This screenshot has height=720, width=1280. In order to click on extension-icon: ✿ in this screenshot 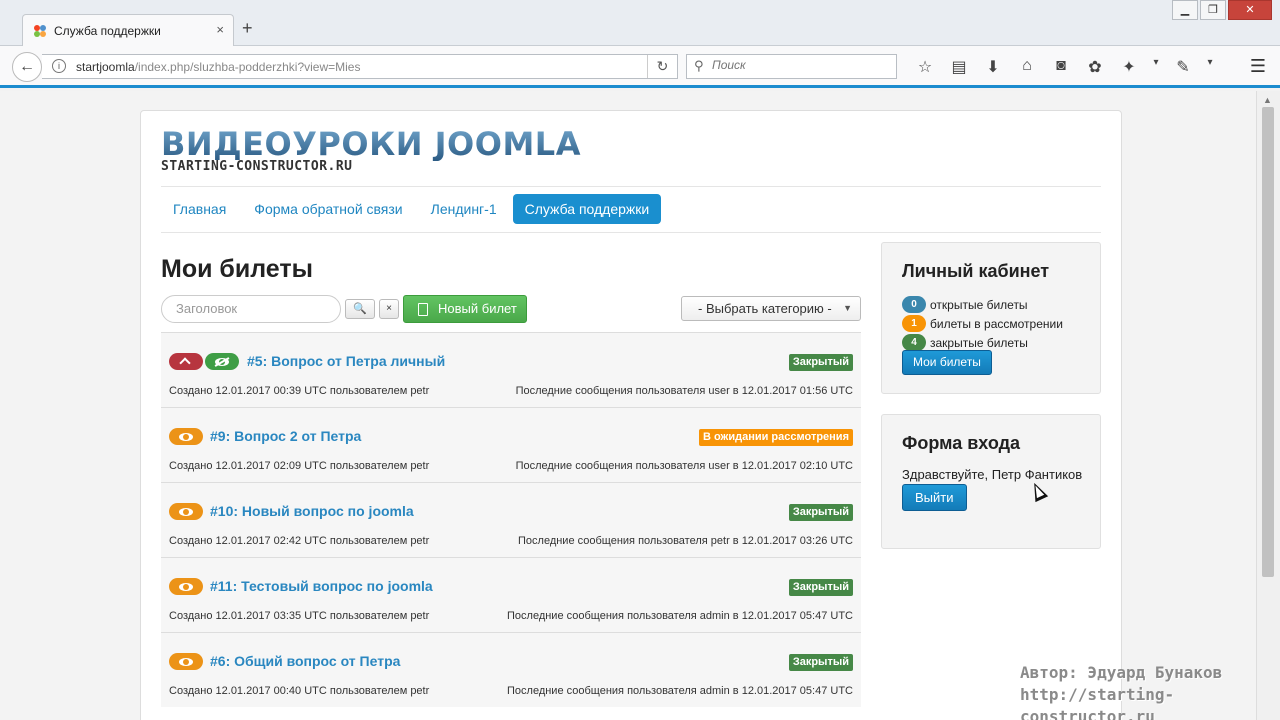, I will do `click(1095, 67)`.